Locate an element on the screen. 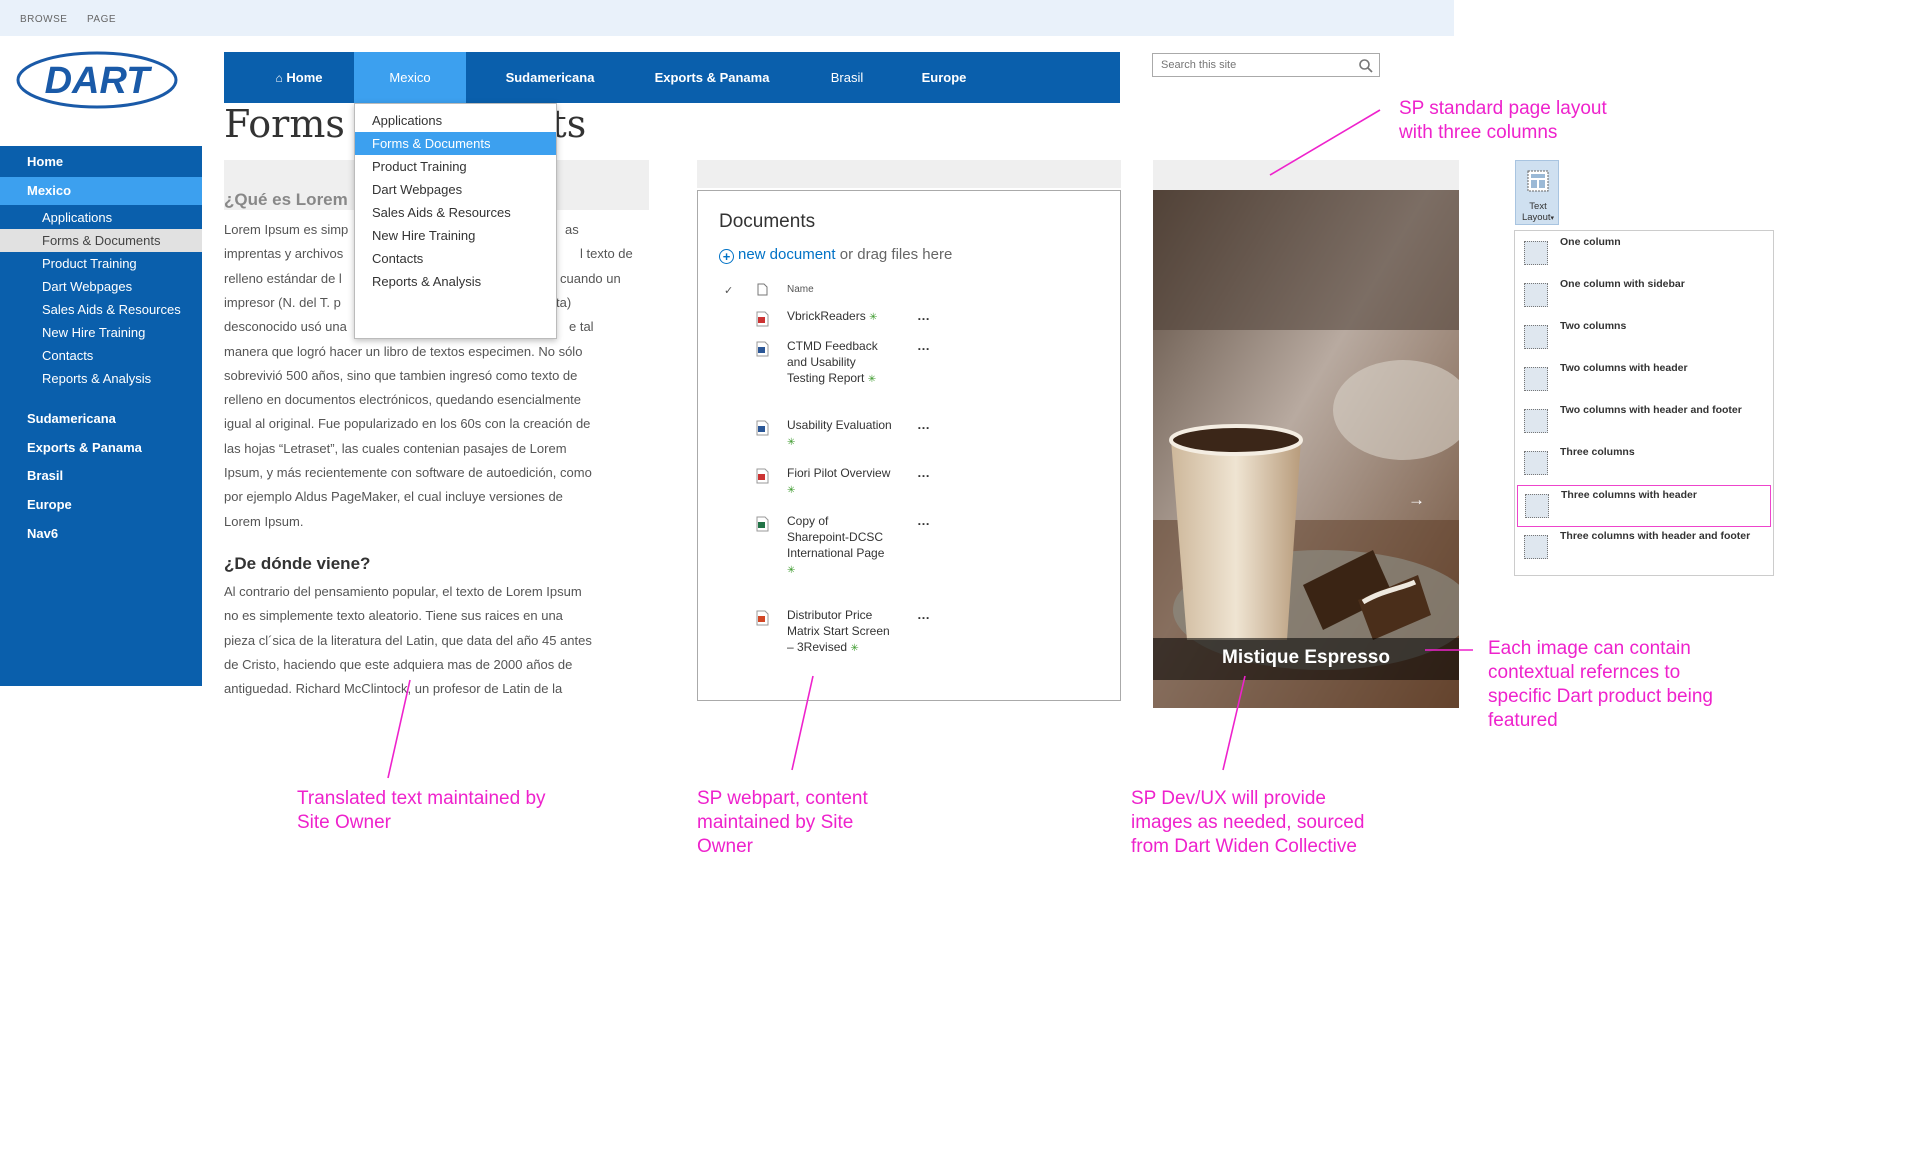 Image resolution: width=1920 pixels, height=1169 pixels. leftnav-item-reports-and-analysis: Reports & Analysis is located at coordinates (101, 378).